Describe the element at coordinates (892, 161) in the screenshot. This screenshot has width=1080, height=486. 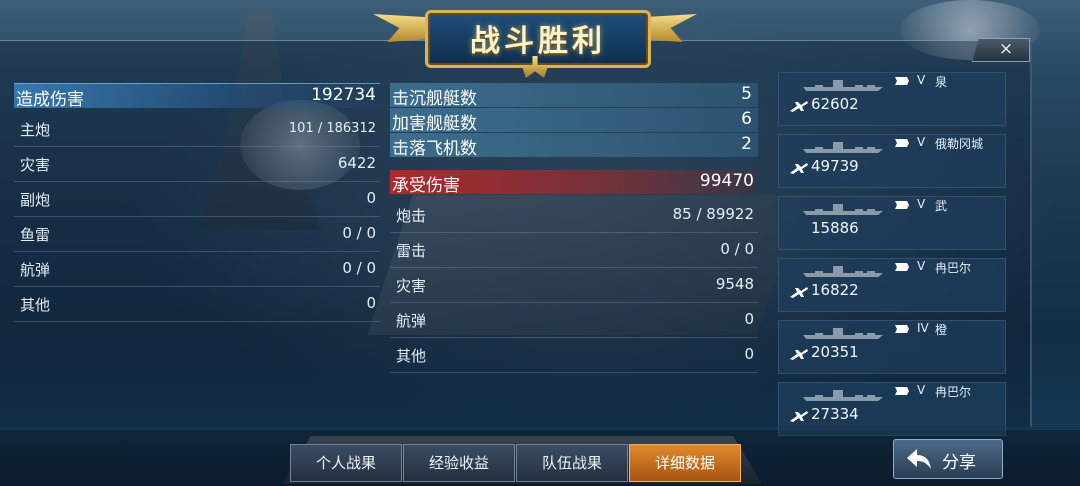
I see `ship-result-card: V 俄勒冈城 49739` at that location.